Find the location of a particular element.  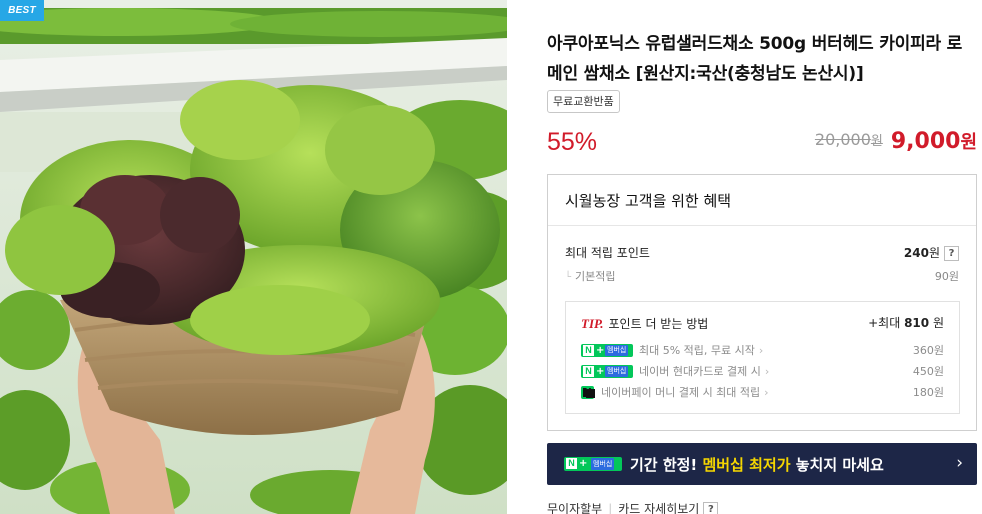

discount-rate: 55% is located at coordinates (572, 142).